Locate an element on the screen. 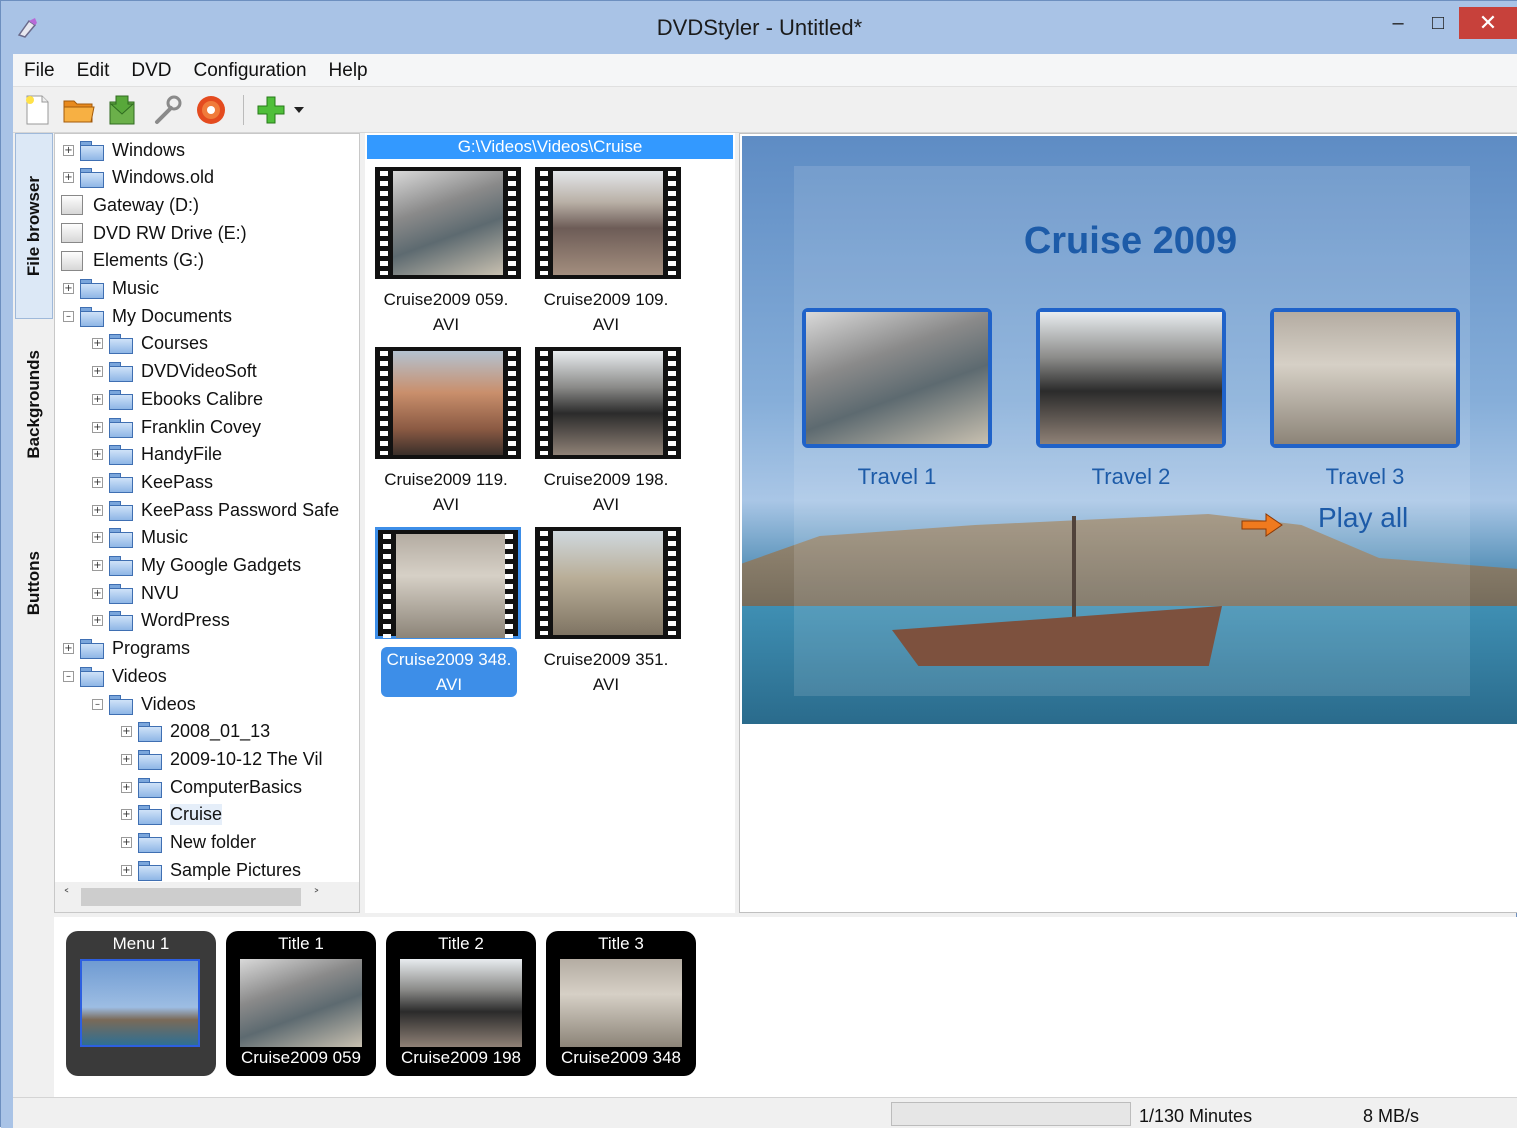  new-file-icon is located at coordinates (37, 110).